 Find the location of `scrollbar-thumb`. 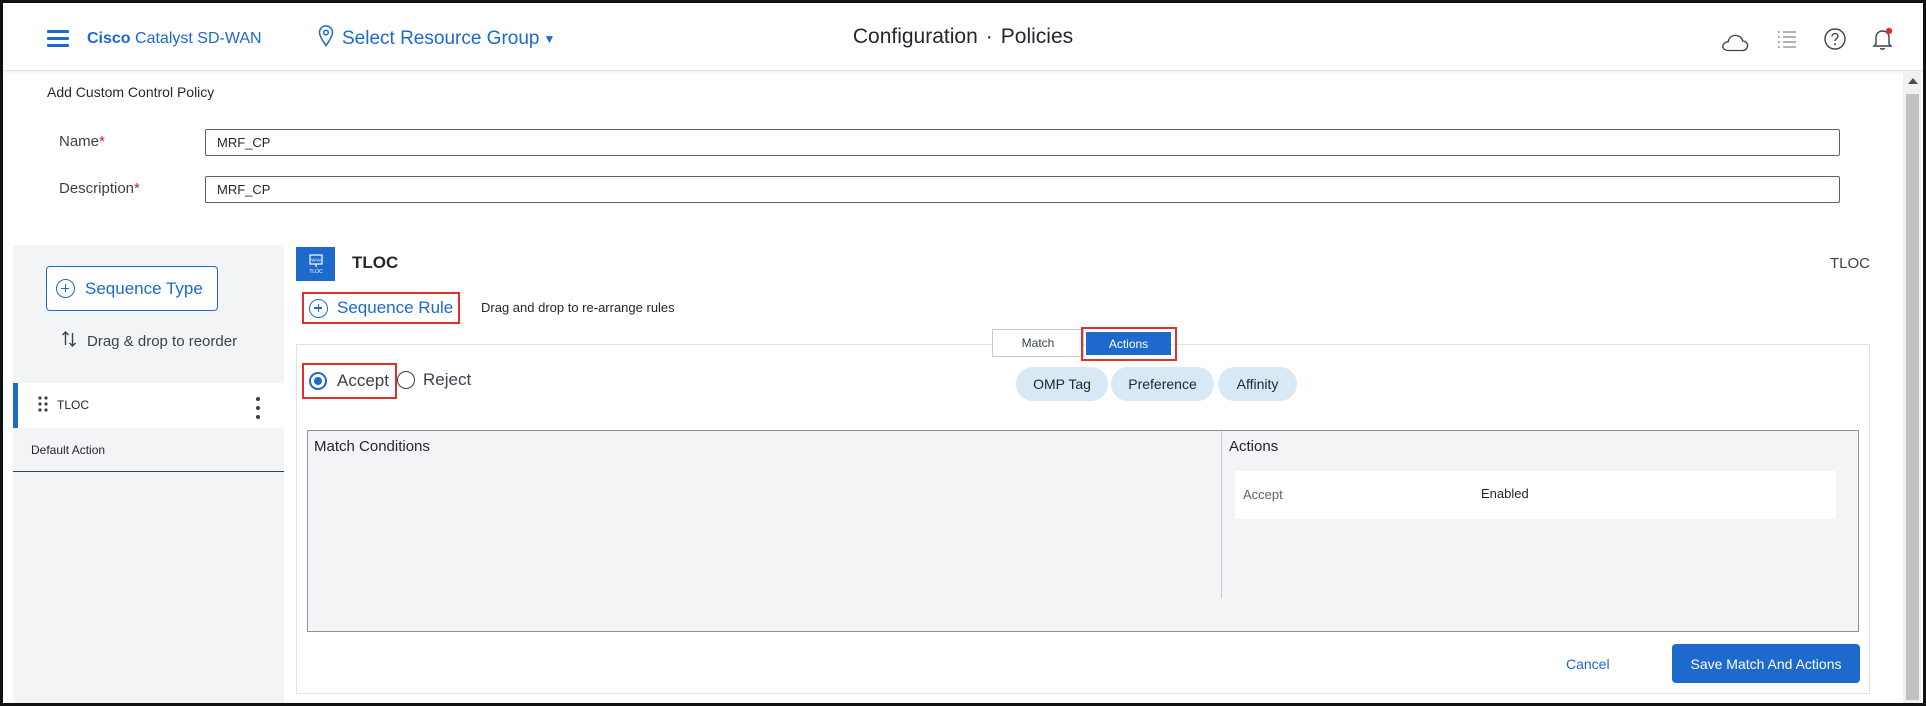

scrollbar-thumb is located at coordinates (1912, 397).